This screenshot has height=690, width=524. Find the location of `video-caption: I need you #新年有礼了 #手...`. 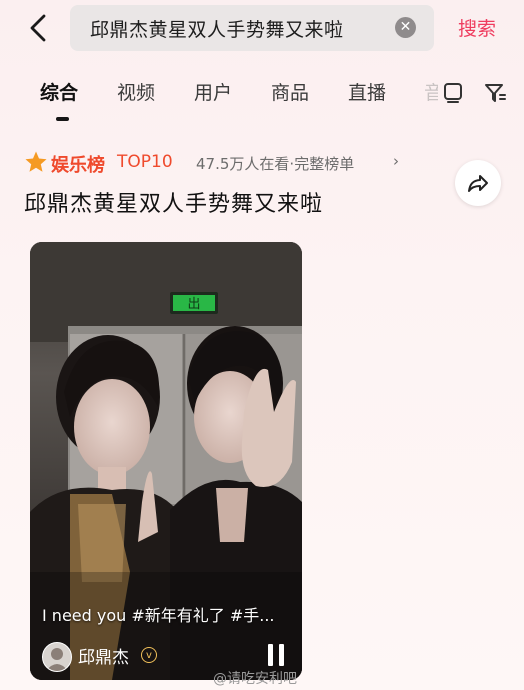

video-caption: I need you #新年有礼了 #手... is located at coordinates (158, 615).